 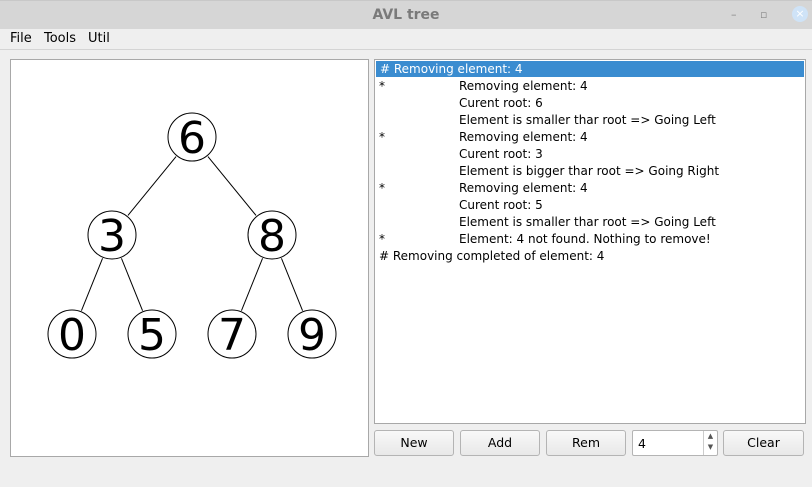 I want to click on clear-button: Clear, so click(x=763, y=443).